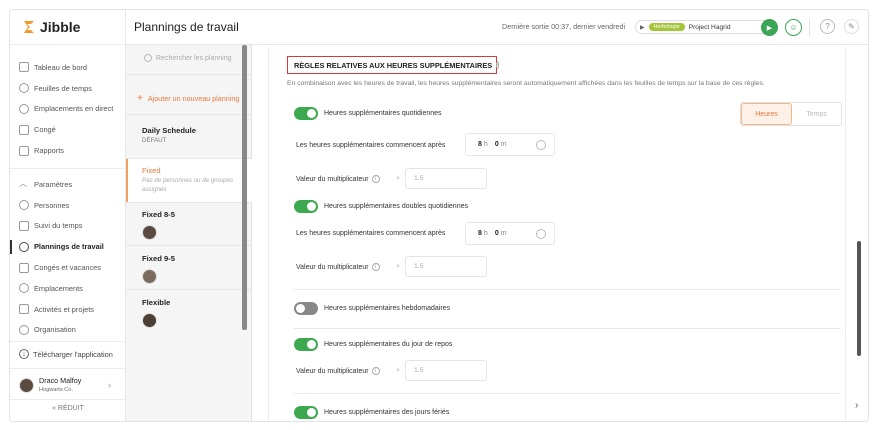 This screenshot has height=430, width=877. Describe the element at coordinates (189, 224) in the screenshot. I see `schedule-item: Fixed 8-5` at that location.